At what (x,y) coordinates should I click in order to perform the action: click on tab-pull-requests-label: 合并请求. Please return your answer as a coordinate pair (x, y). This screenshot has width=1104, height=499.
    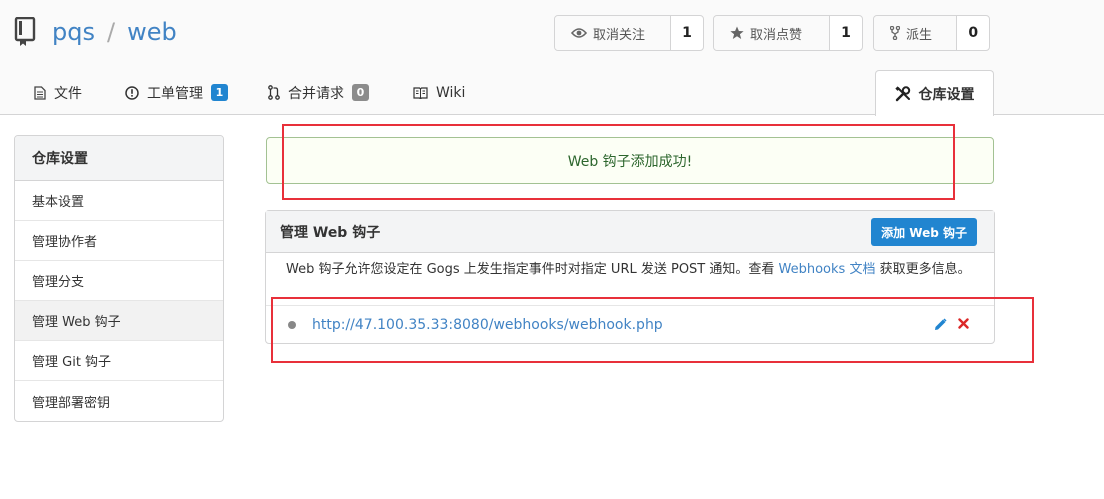
    Looking at the image, I should click on (316, 93).